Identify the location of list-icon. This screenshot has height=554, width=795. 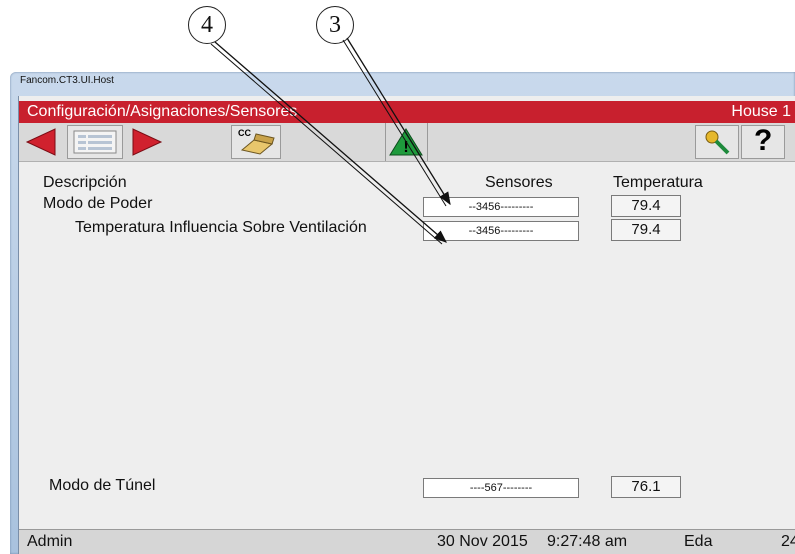
(95, 142).